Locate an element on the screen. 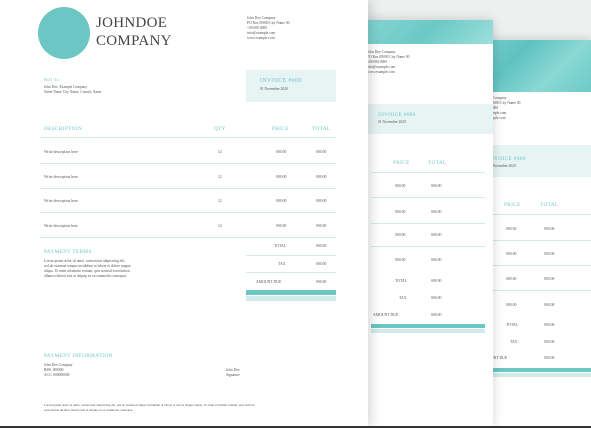 Image resolution: width=591 pixels, height=428 pixels. bill-to-line: Street Name City Name, Country Name is located at coordinates (73, 92).